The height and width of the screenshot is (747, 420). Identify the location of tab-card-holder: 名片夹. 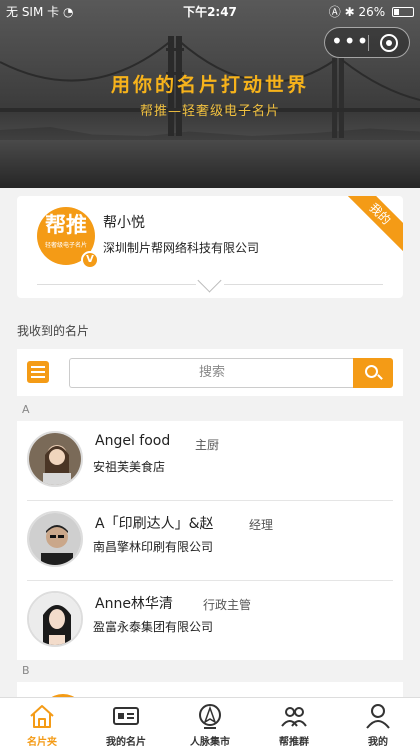
(42, 722).